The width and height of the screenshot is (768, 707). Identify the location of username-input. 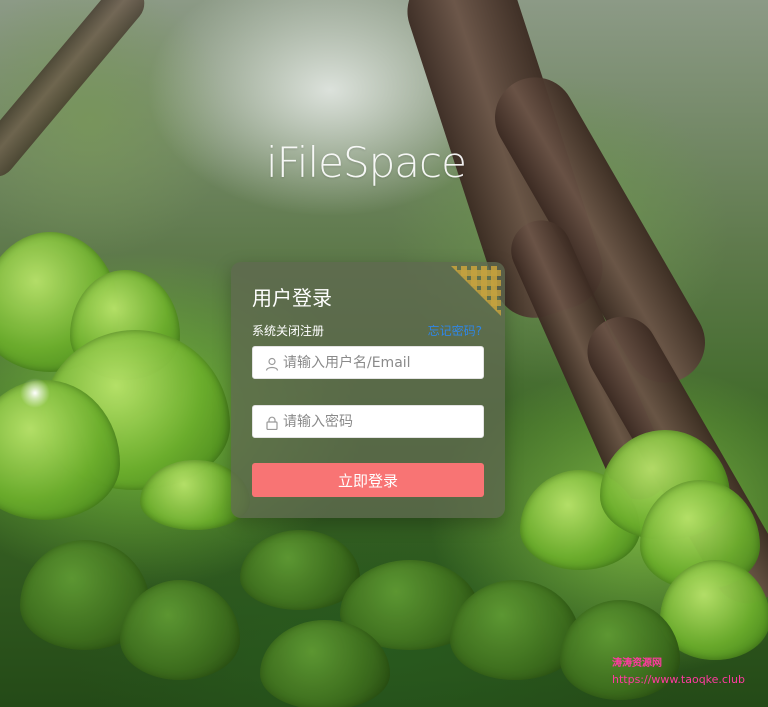
(381, 362).